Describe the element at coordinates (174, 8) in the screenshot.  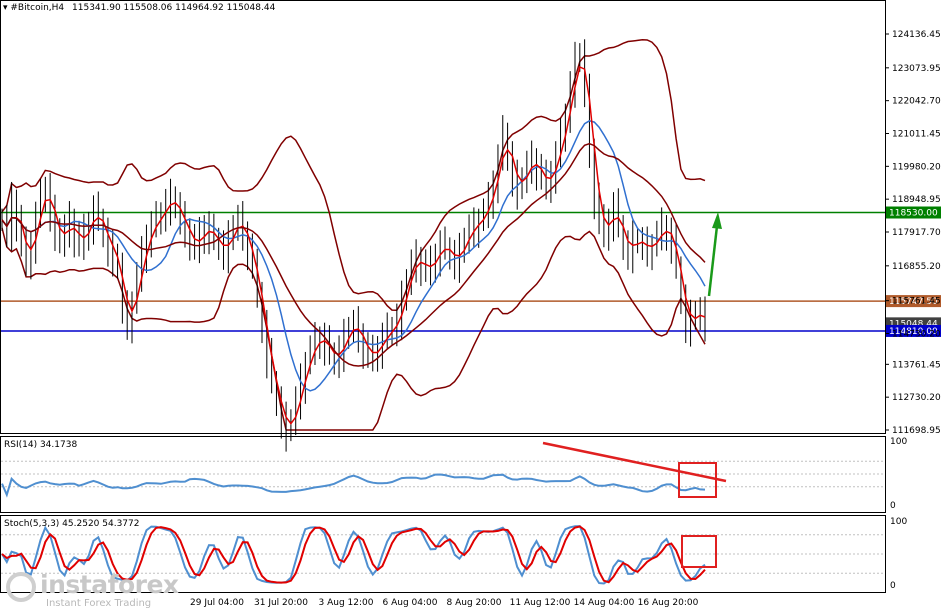
I see `header-ohlc: 115341.90 115508.06 114964.92 115048.44` at that location.